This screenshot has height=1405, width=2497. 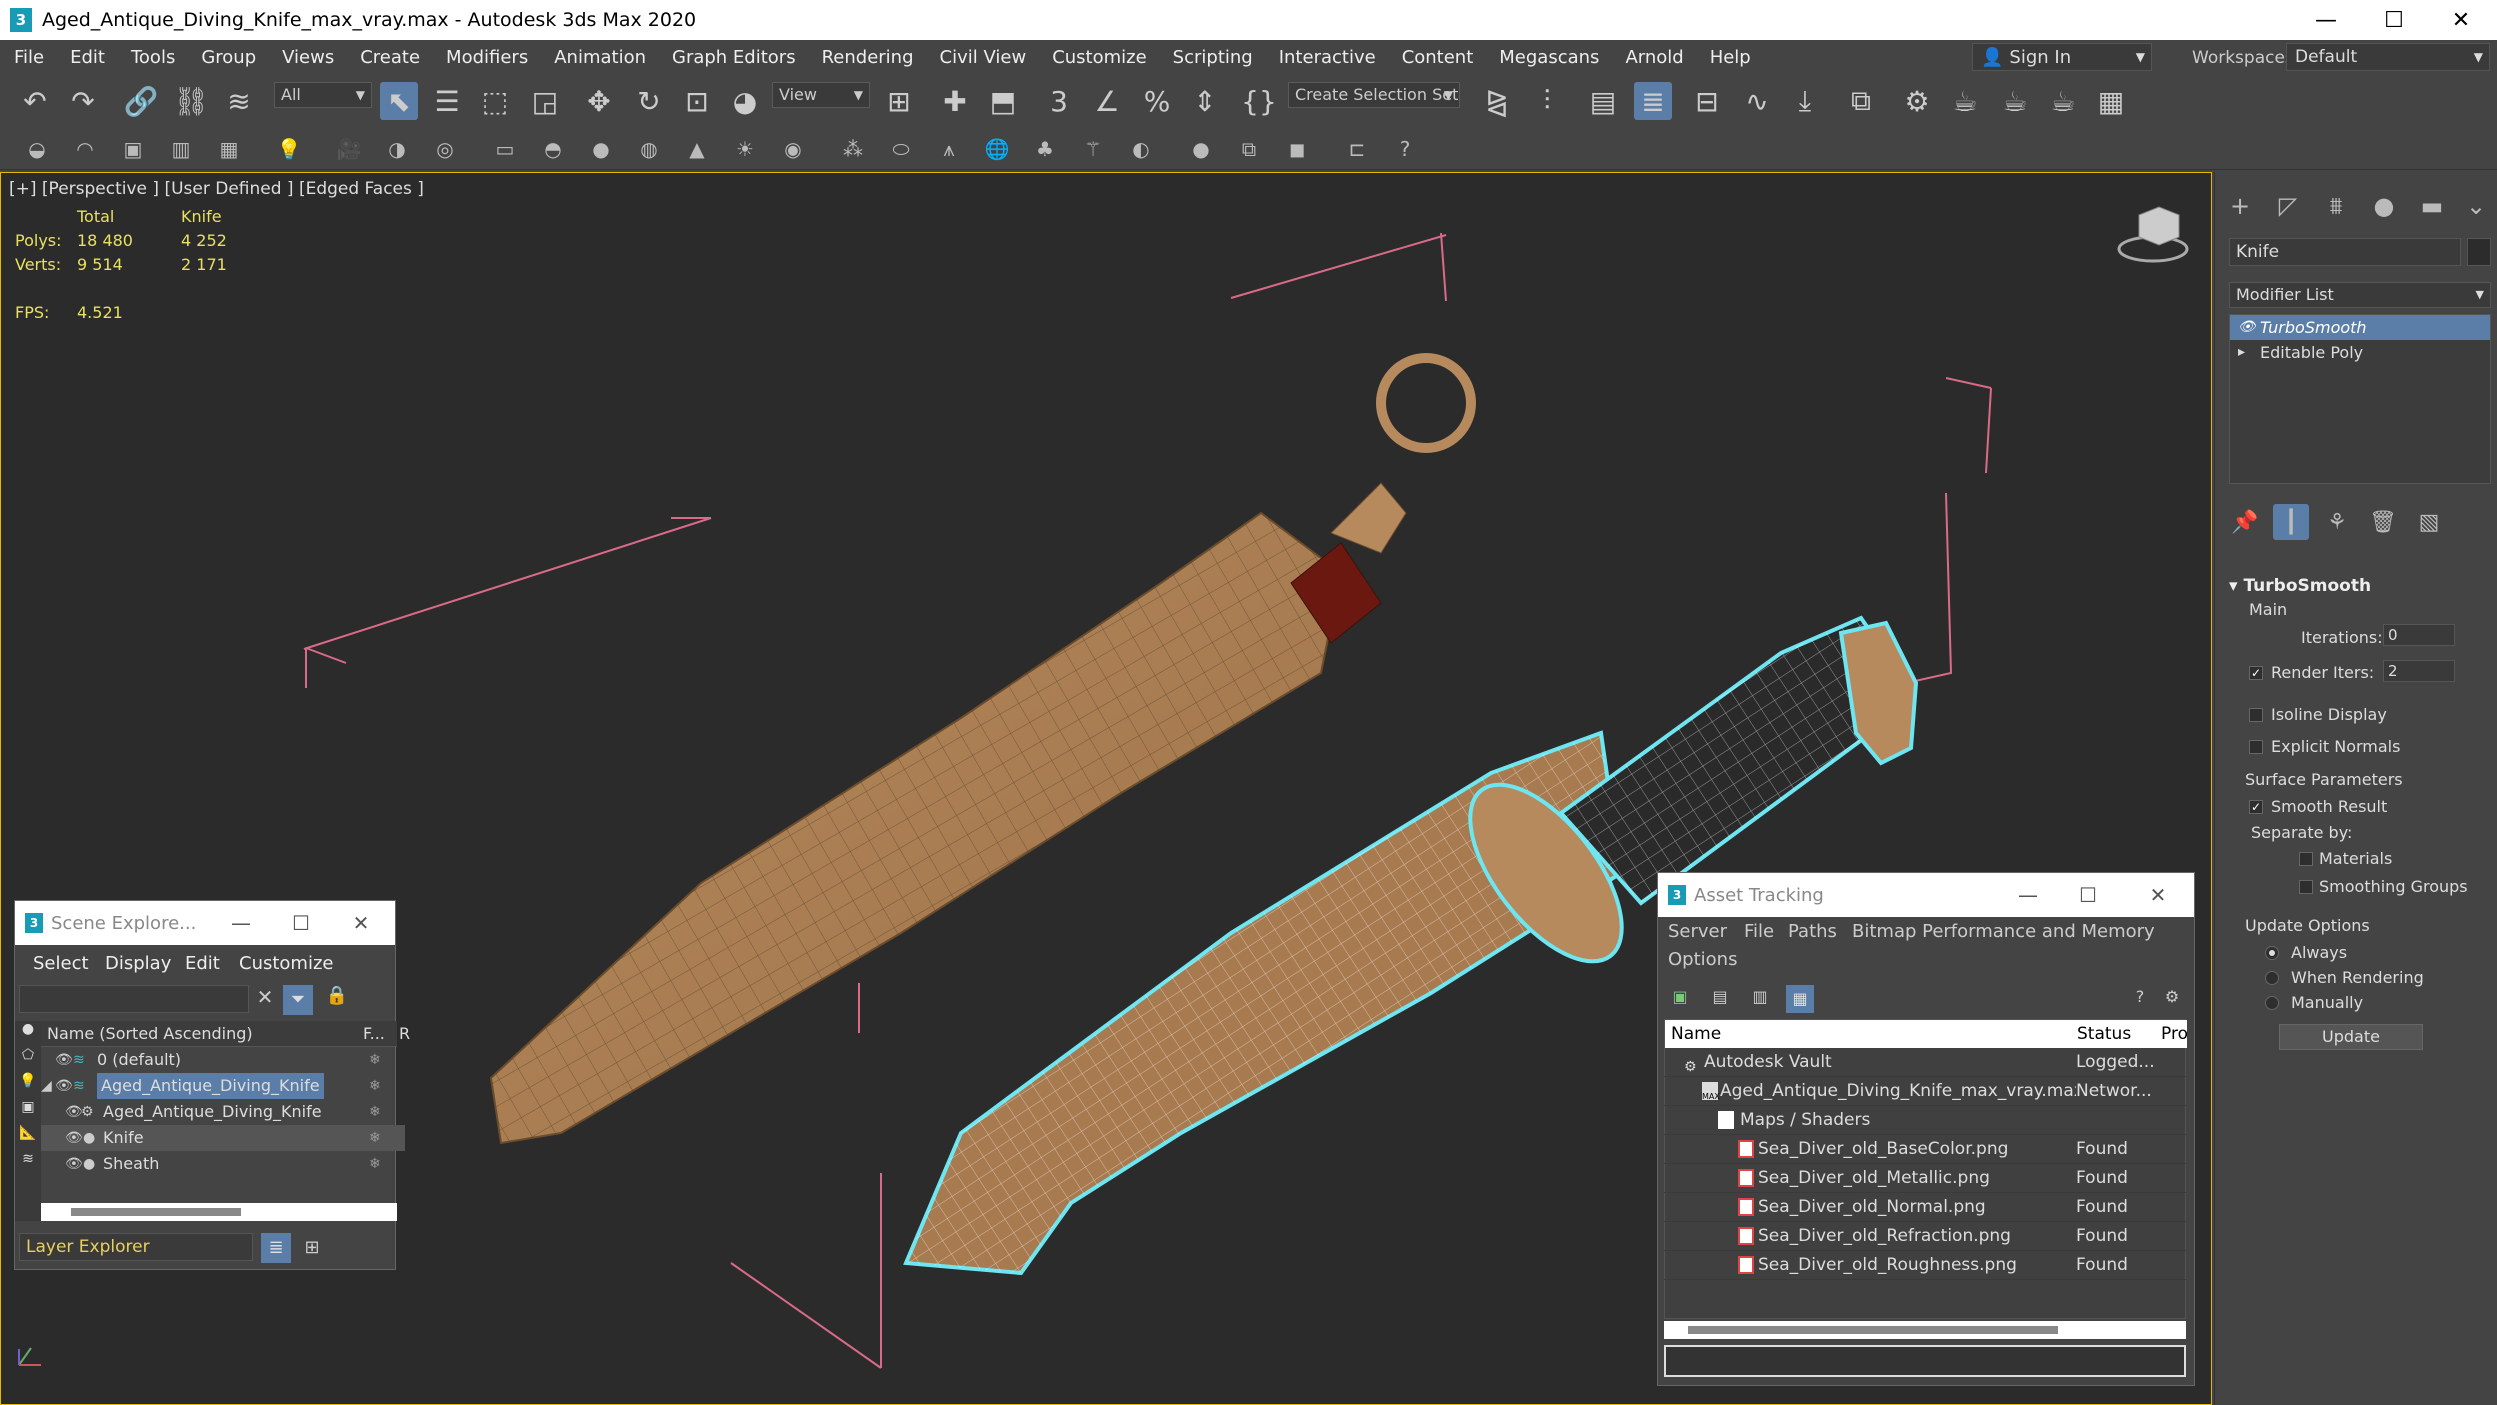 I want to click on at-col-status: Status, so click(x=2104, y=1034).